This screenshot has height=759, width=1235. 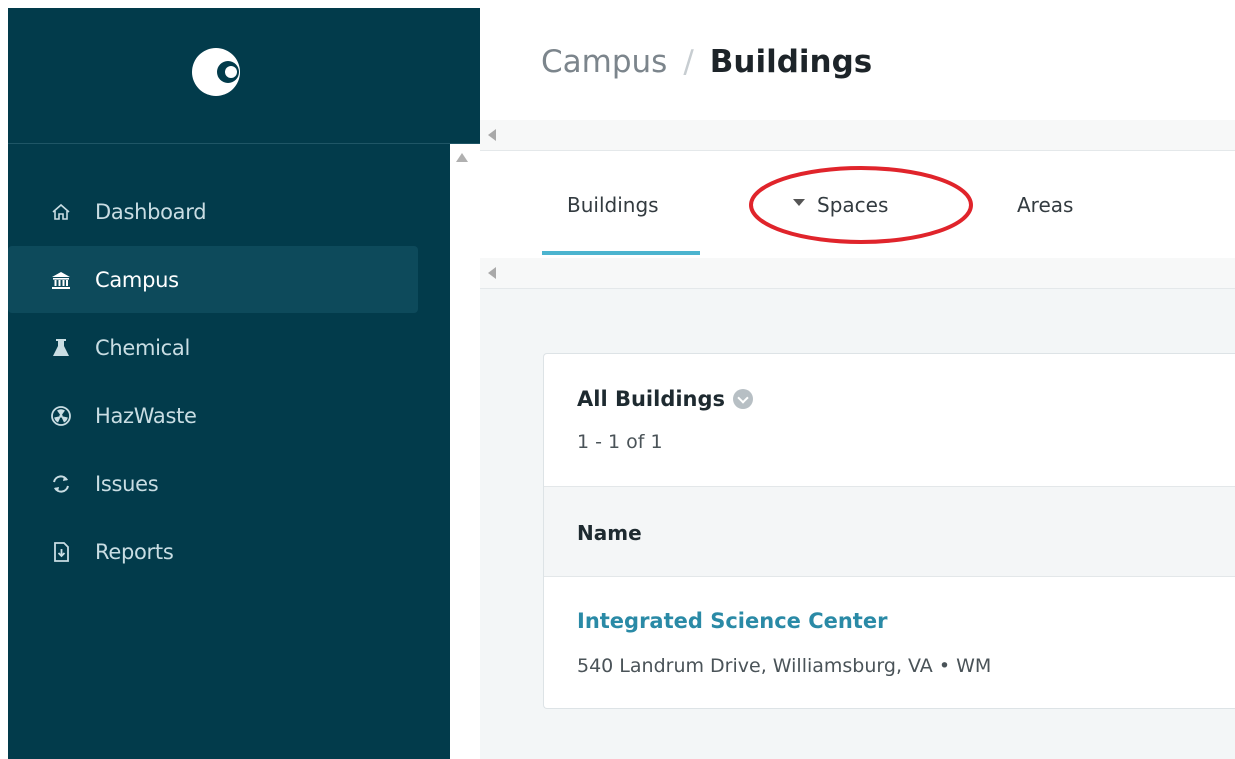 What do you see at coordinates (61, 415) in the screenshot?
I see `radiation-icon` at bounding box center [61, 415].